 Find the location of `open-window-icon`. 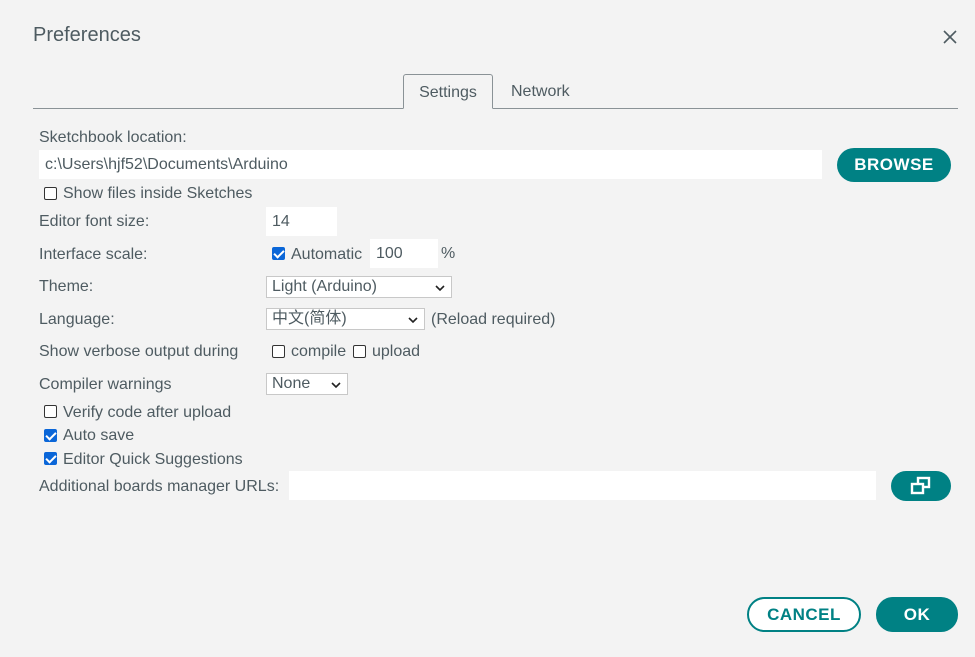

open-window-icon is located at coordinates (920, 485).